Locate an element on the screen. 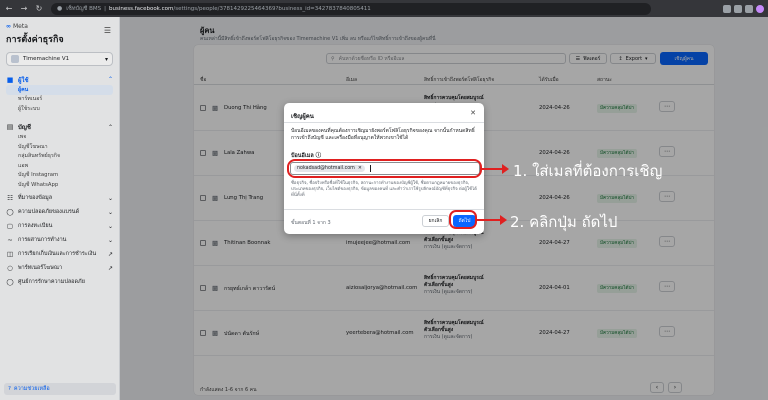 The image size is (768, 400). url-host: business.facebook.com is located at coordinates (141, 8).